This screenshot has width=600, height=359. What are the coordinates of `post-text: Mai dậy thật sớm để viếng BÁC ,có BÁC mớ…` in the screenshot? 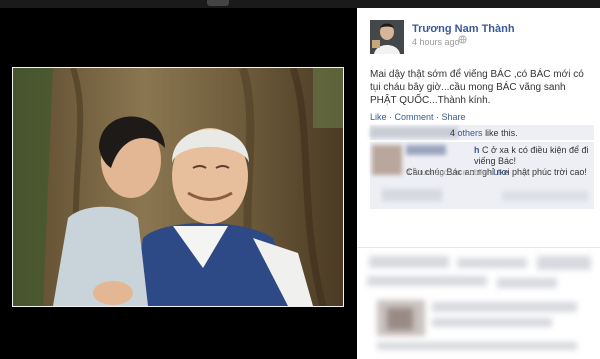 It's located at (477, 87).